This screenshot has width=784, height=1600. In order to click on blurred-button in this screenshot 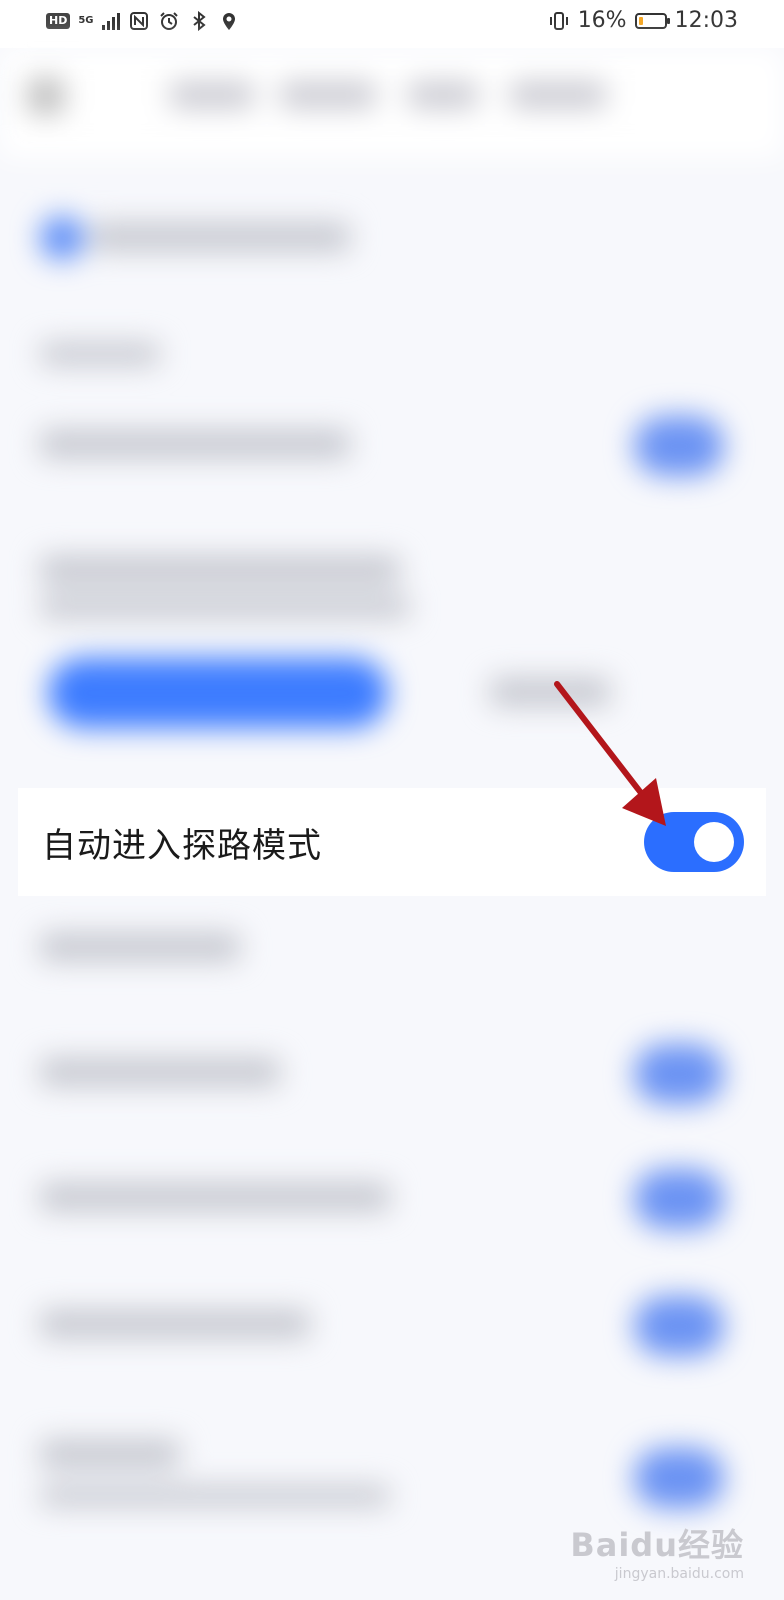, I will do `click(218, 693)`.